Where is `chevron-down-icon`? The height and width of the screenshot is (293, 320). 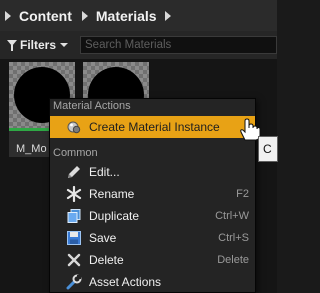
chevron-down-icon is located at coordinates (64, 44).